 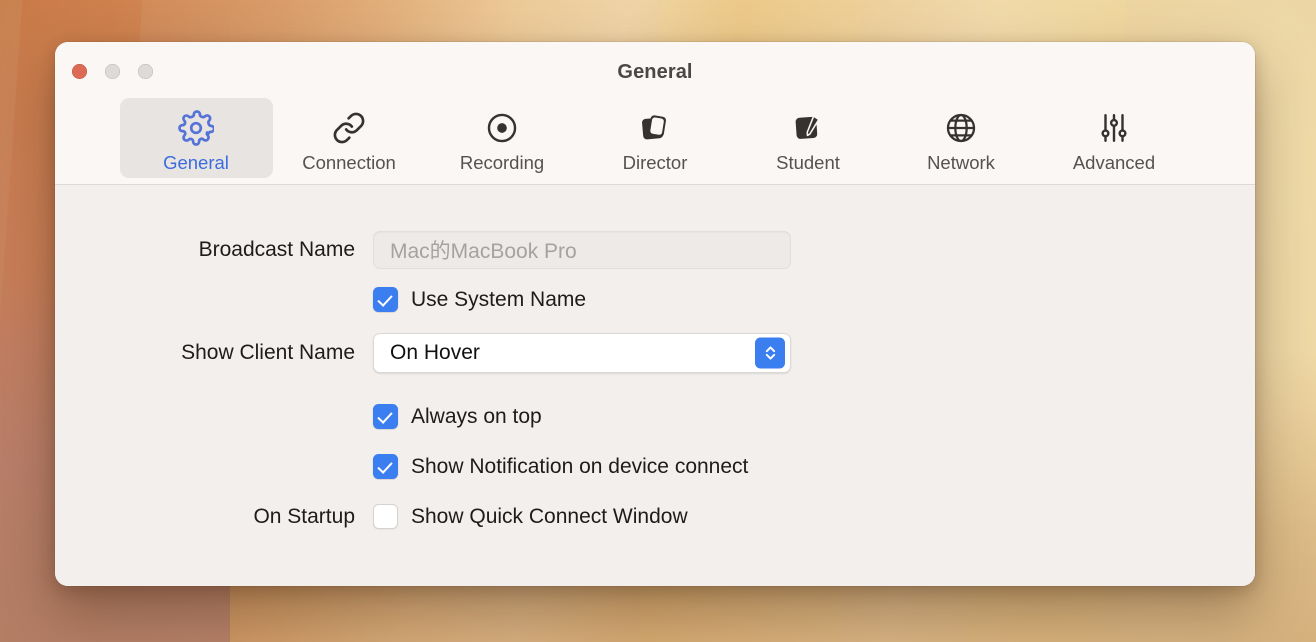 I want to click on tab-advanced-label: Advanced, so click(x=1114, y=162).